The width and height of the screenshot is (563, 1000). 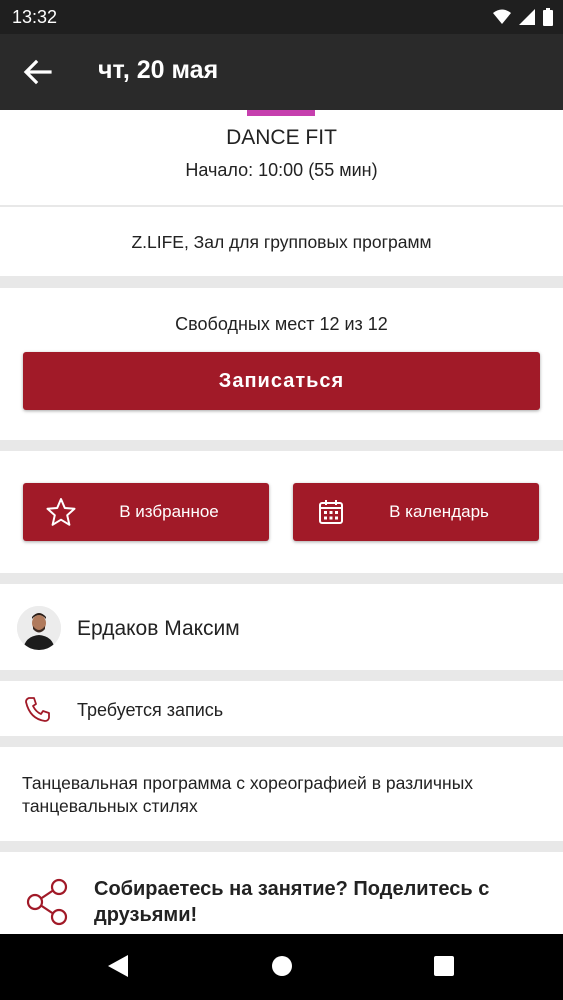 I want to click on status-bar: 13:32, so click(x=281, y=17).